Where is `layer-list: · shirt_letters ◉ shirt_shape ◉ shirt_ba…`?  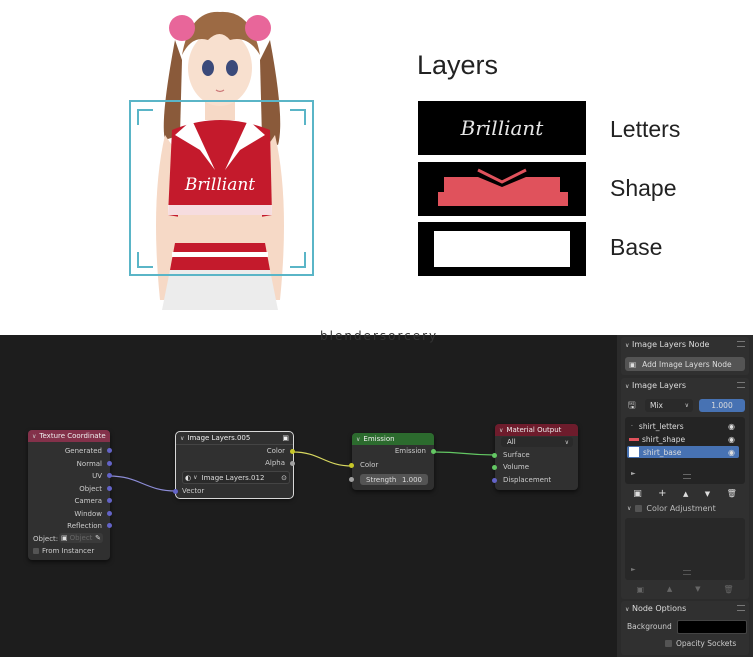
layer-list: · shirt_letters ◉ shirt_shape ◉ shirt_ba… is located at coordinates (685, 450).